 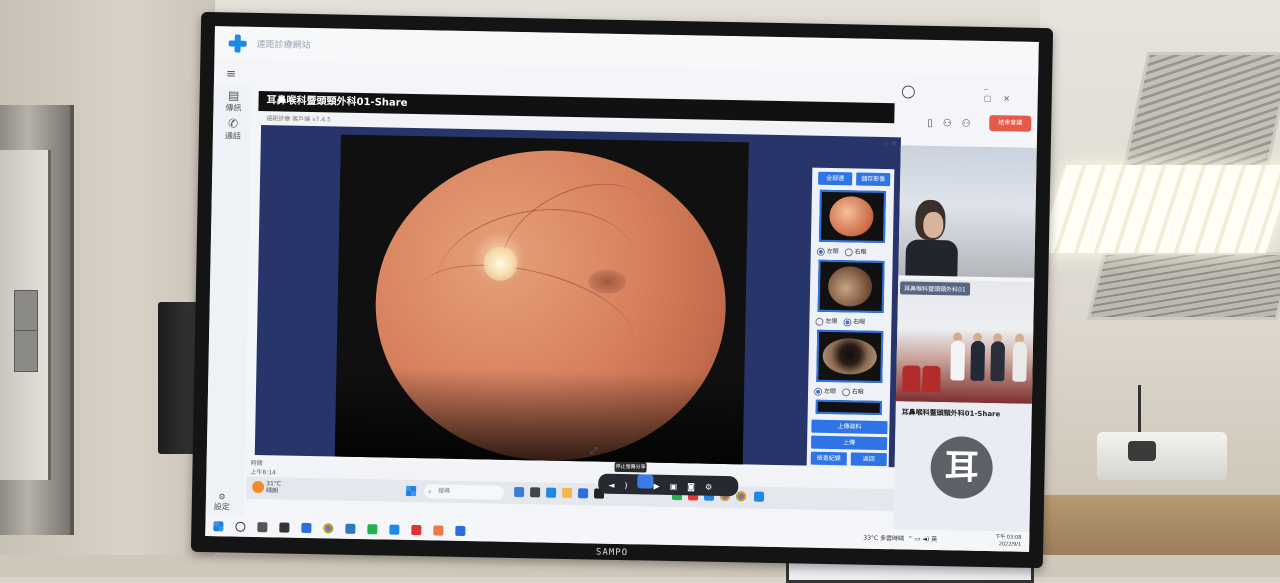 I want to click on ceiling-vent, so click(x=1201, y=110).